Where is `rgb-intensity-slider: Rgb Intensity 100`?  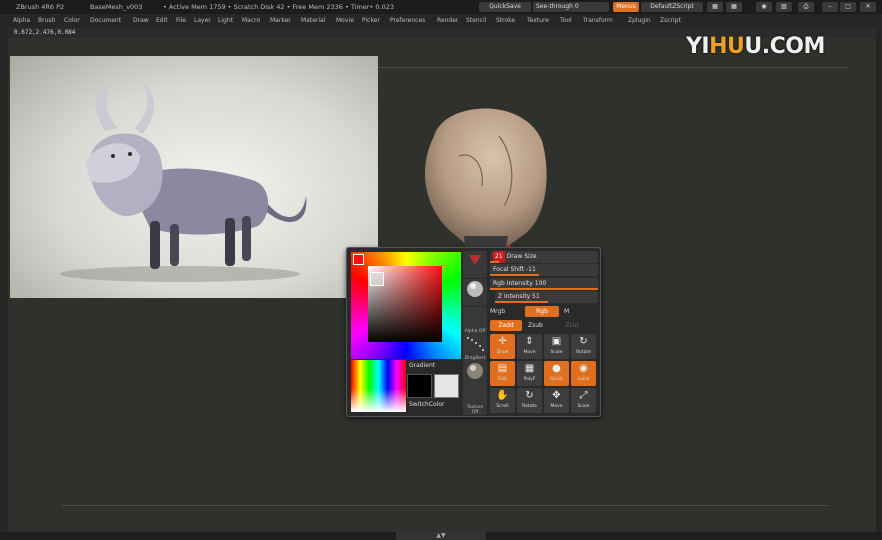 rgb-intensity-slider: Rgb Intensity 100 is located at coordinates (544, 284).